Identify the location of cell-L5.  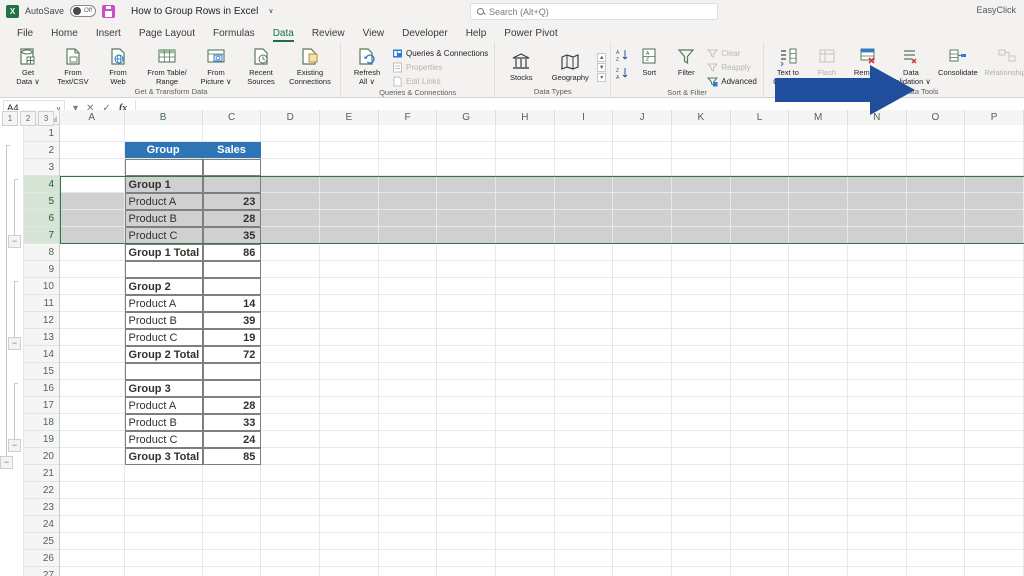
(760, 201).